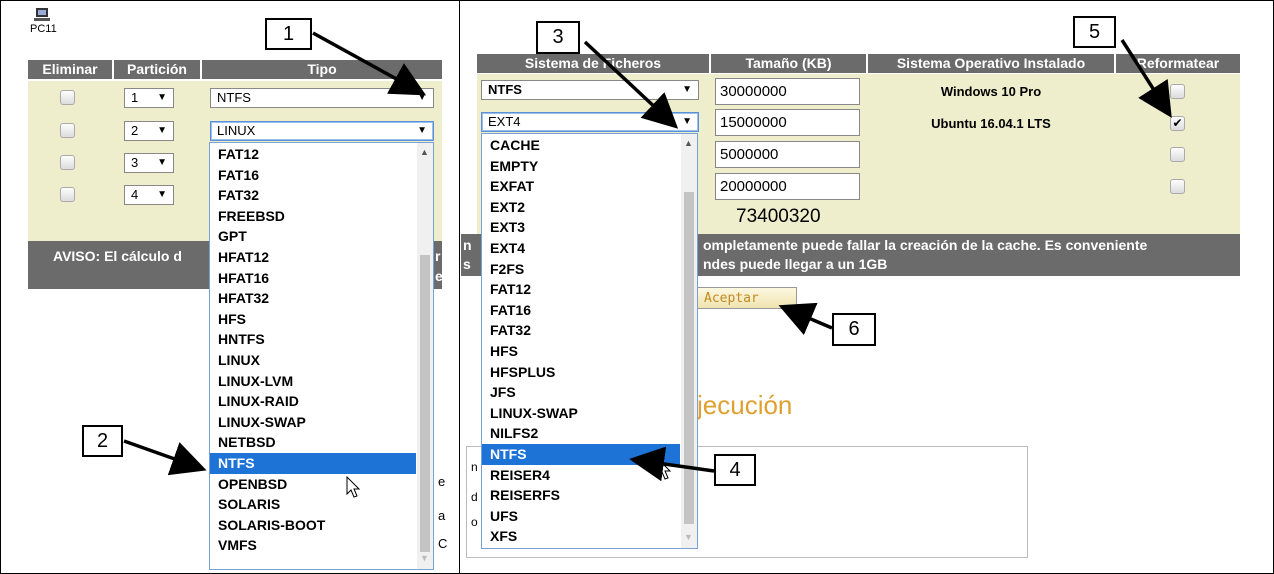 The image size is (1274, 574). Describe the element at coordinates (102, 441) in the screenshot. I see `callout-2: 2` at that location.